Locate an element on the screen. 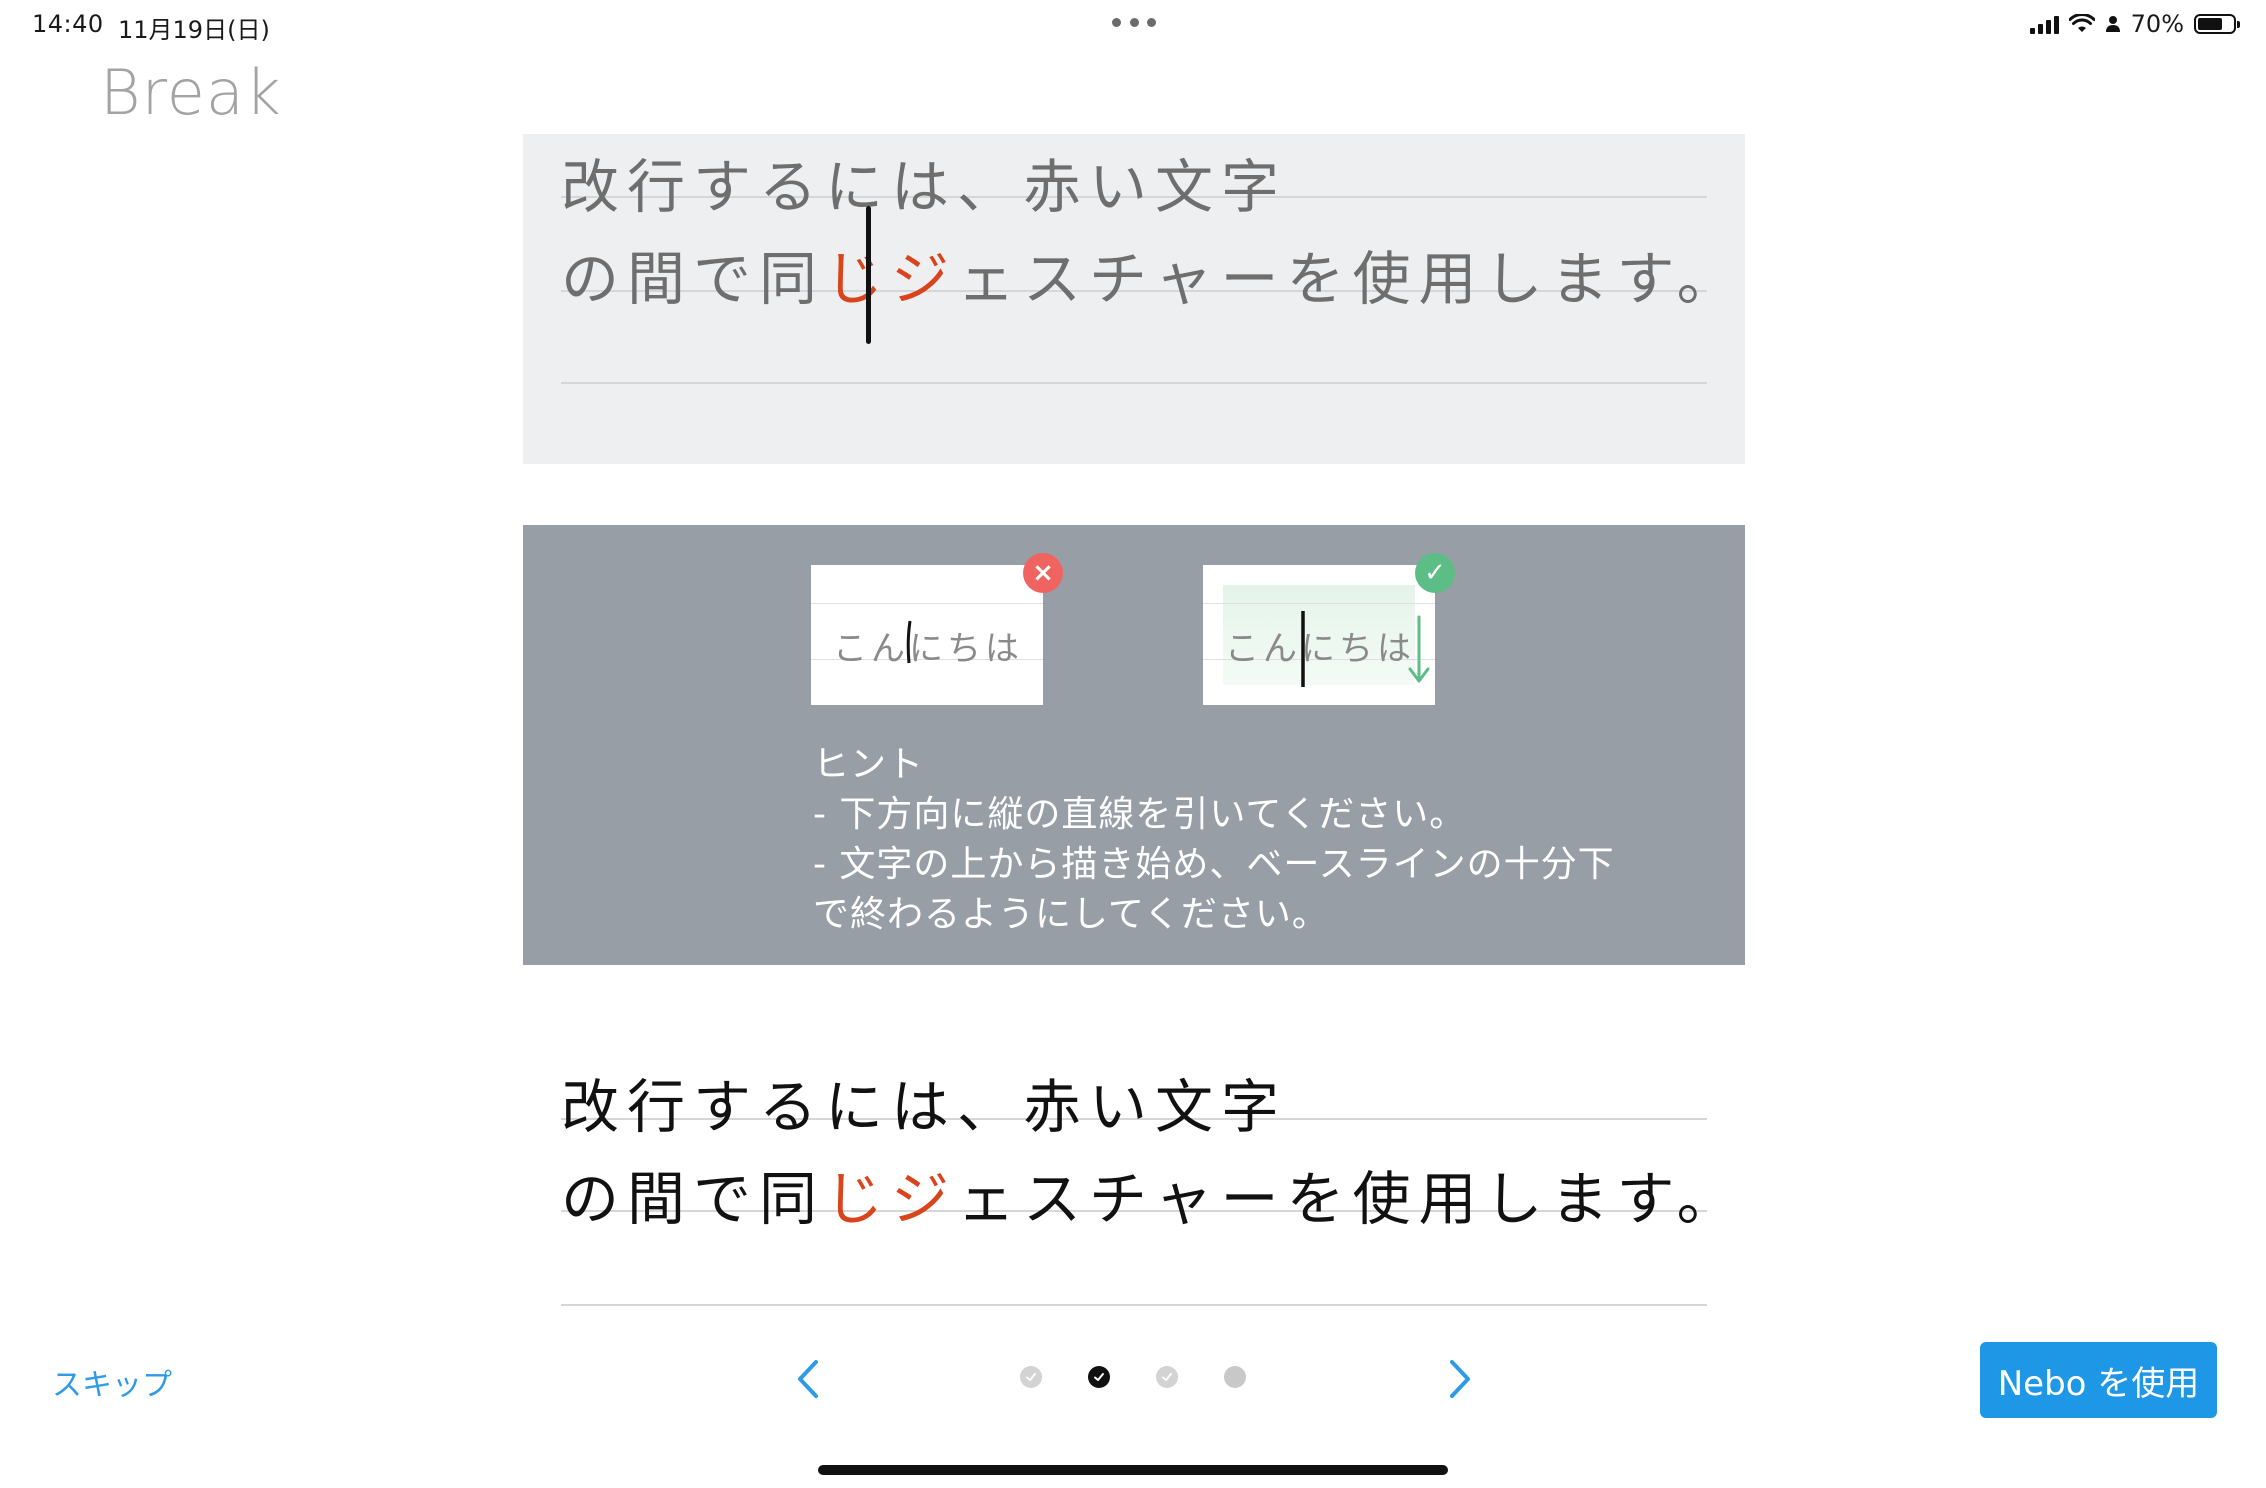 Image resolution: width=2266 pixels, height=1488 pixels. page-indicator is located at coordinates (1133, 1377).